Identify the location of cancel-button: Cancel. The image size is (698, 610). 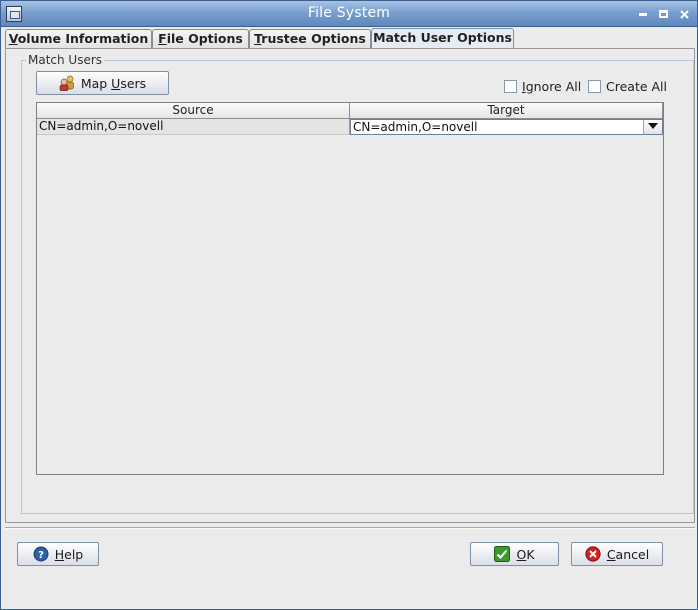
(617, 554).